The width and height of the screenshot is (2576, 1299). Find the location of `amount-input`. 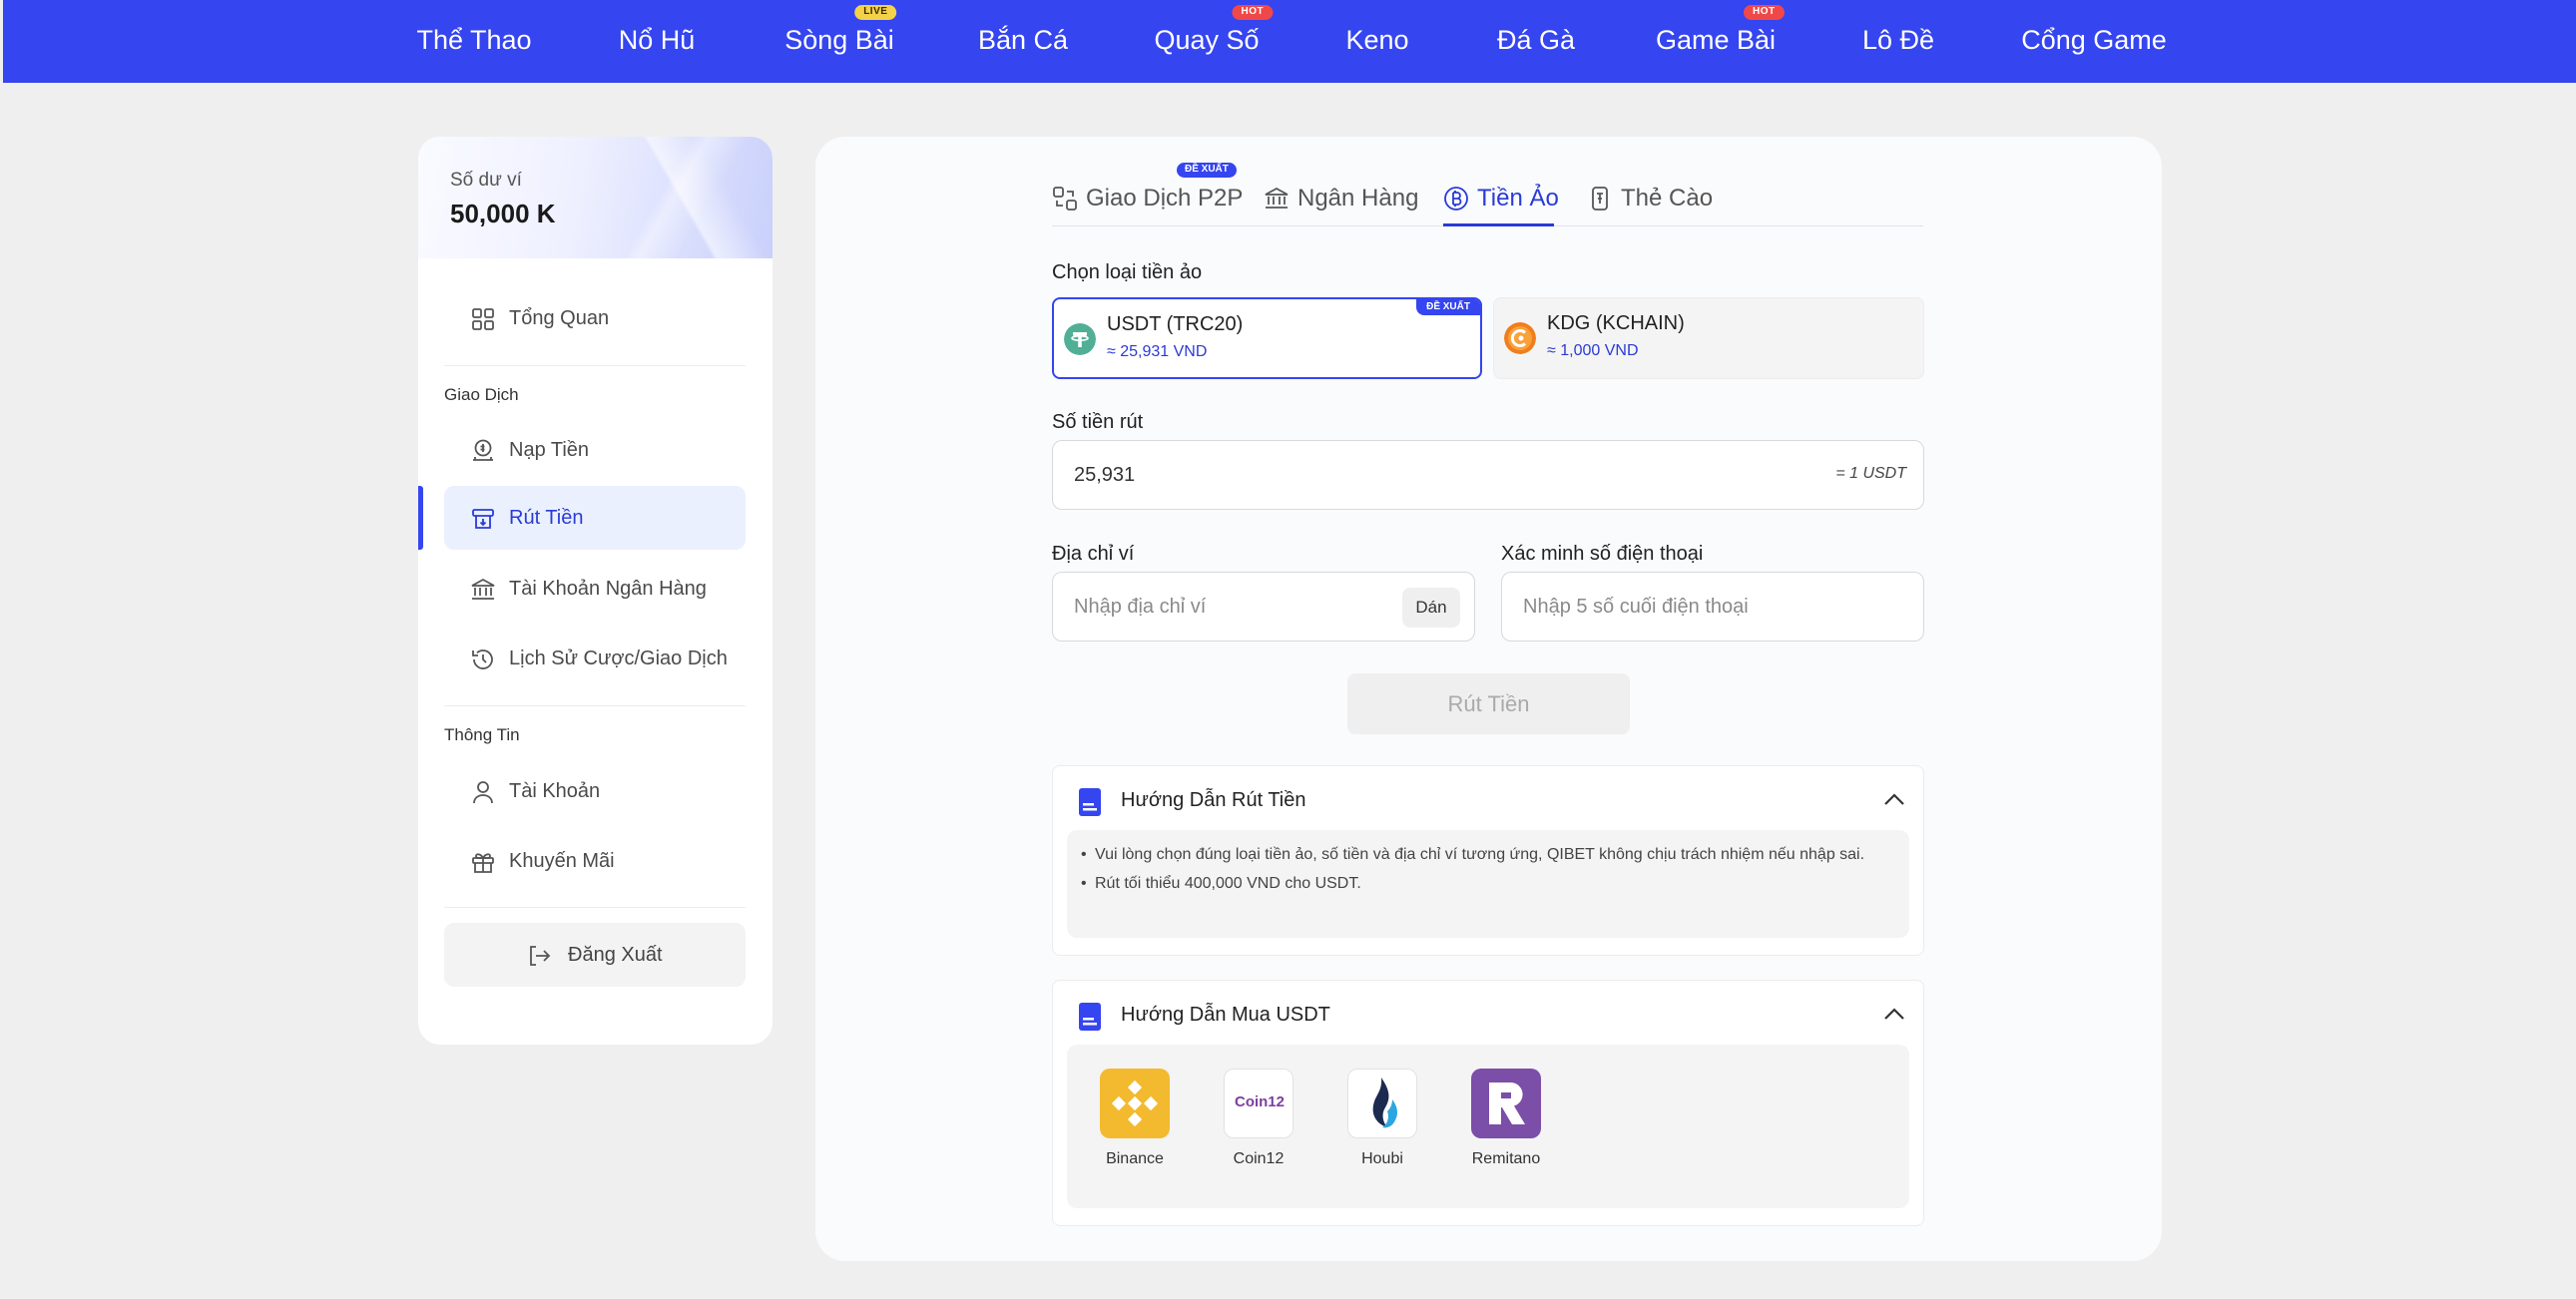

amount-input is located at coordinates (1488, 475).